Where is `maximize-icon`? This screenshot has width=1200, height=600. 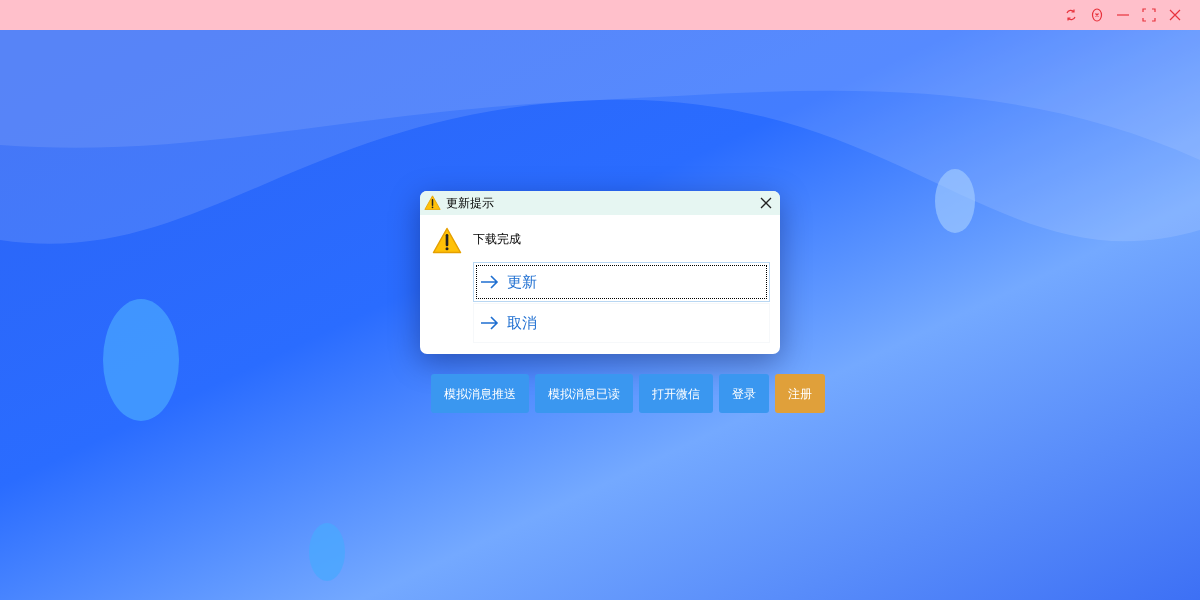 maximize-icon is located at coordinates (1149, 15).